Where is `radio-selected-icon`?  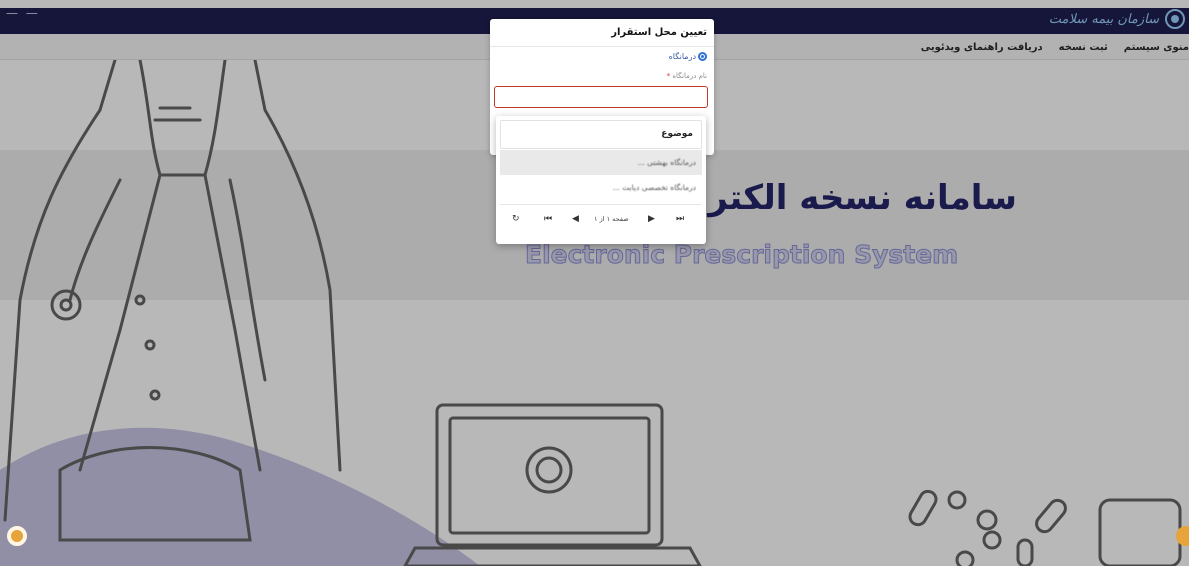
radio-selected-icon is located at coordinates (702, 56).